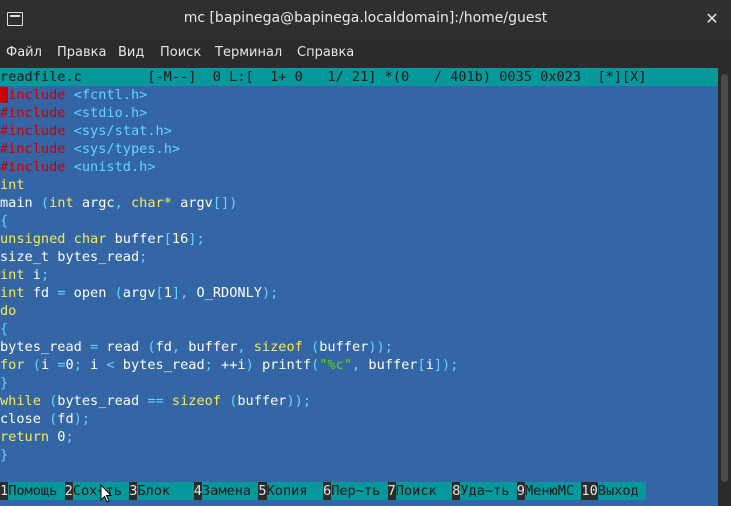 This screenshot has height=506, width=731. I want to click on code-token: 0, so click(69, 365).